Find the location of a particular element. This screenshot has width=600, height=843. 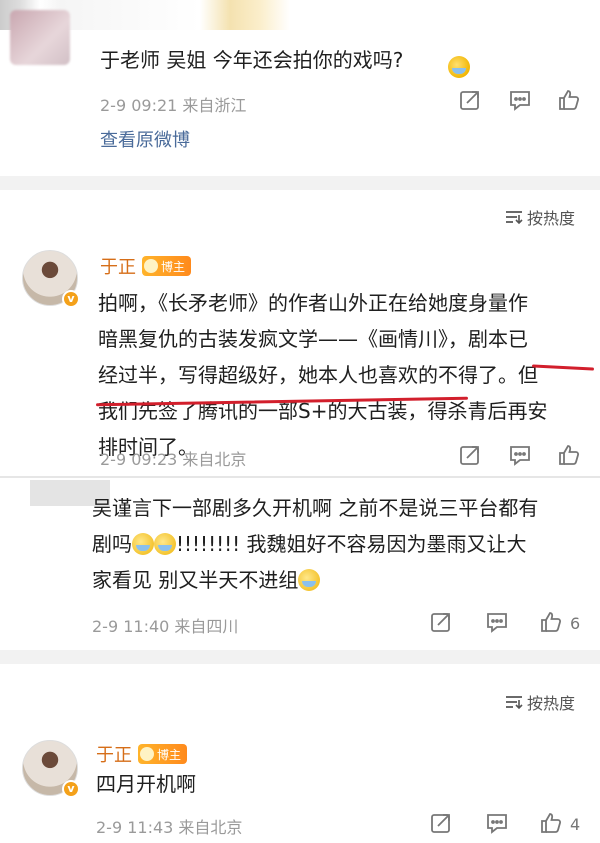

reply-meta: 2-9 11:43 来自北京 is located at coordinates (169, 827).